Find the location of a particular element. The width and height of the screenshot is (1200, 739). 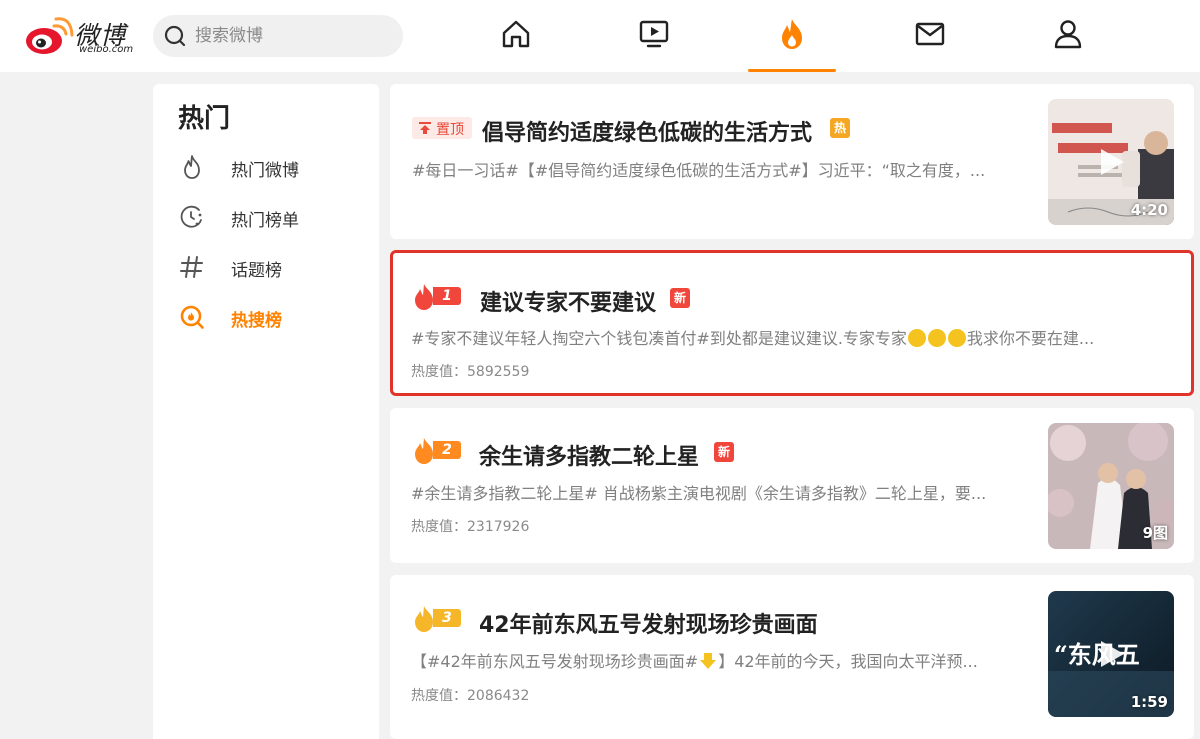

weibo-logo: 微博 weibo.com is located at coordinates (81, 36).